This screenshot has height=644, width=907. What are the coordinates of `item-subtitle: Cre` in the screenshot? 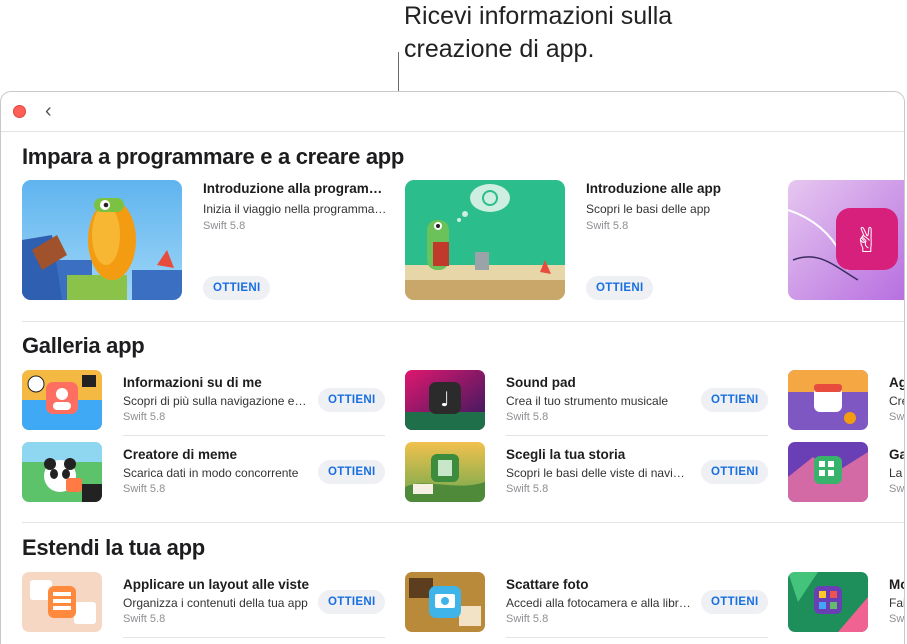 It's located at (896, 401).